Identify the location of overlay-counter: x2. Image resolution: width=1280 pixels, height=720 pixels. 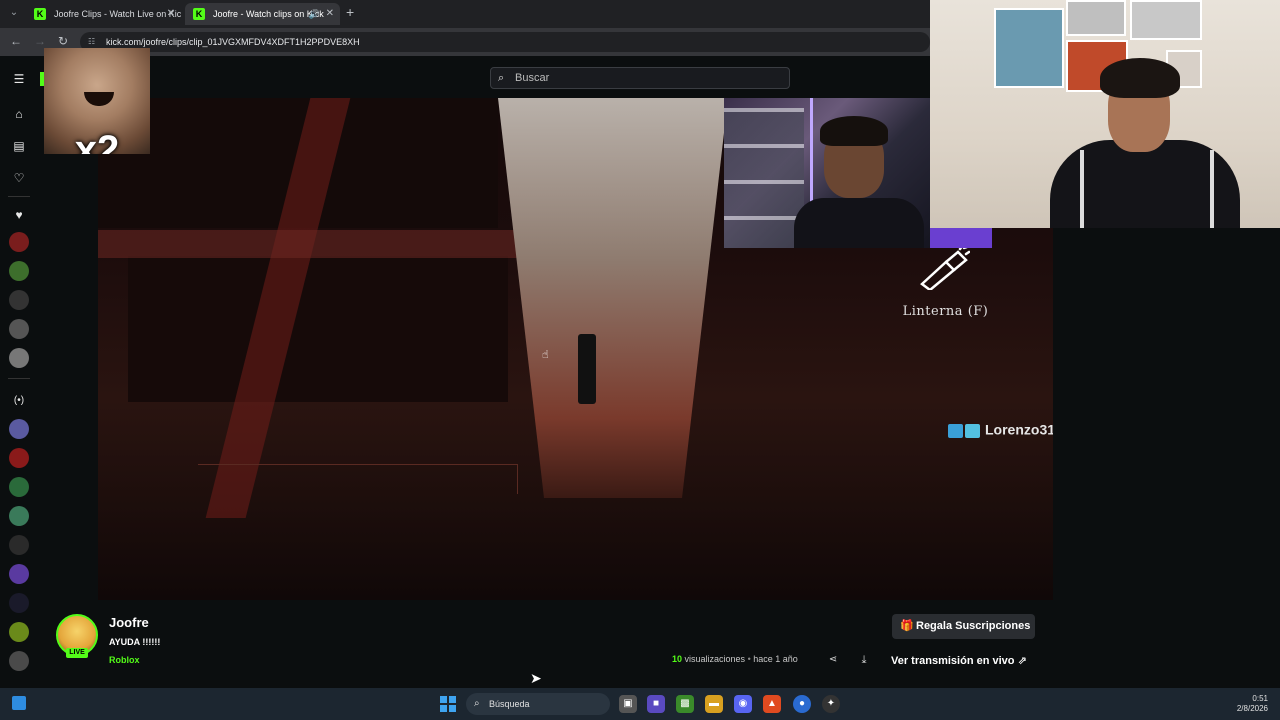
(97, 141).